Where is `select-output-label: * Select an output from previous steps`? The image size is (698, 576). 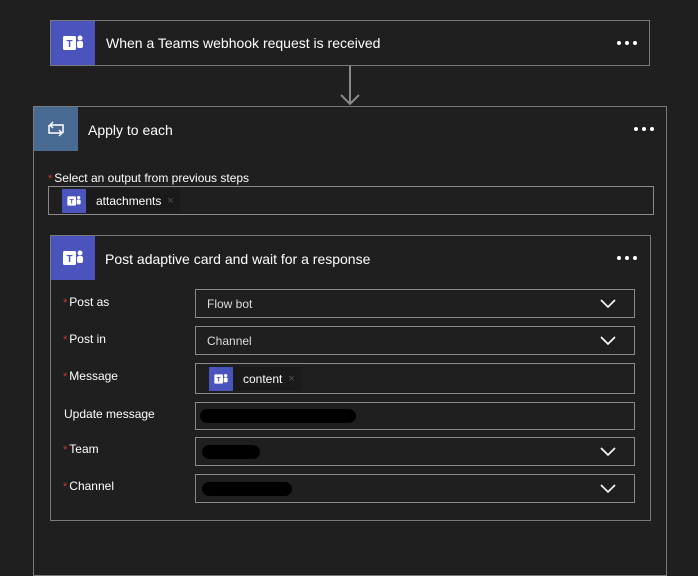
select-output-label: * Select an output from previous steps is located at coordinates (148, 178).